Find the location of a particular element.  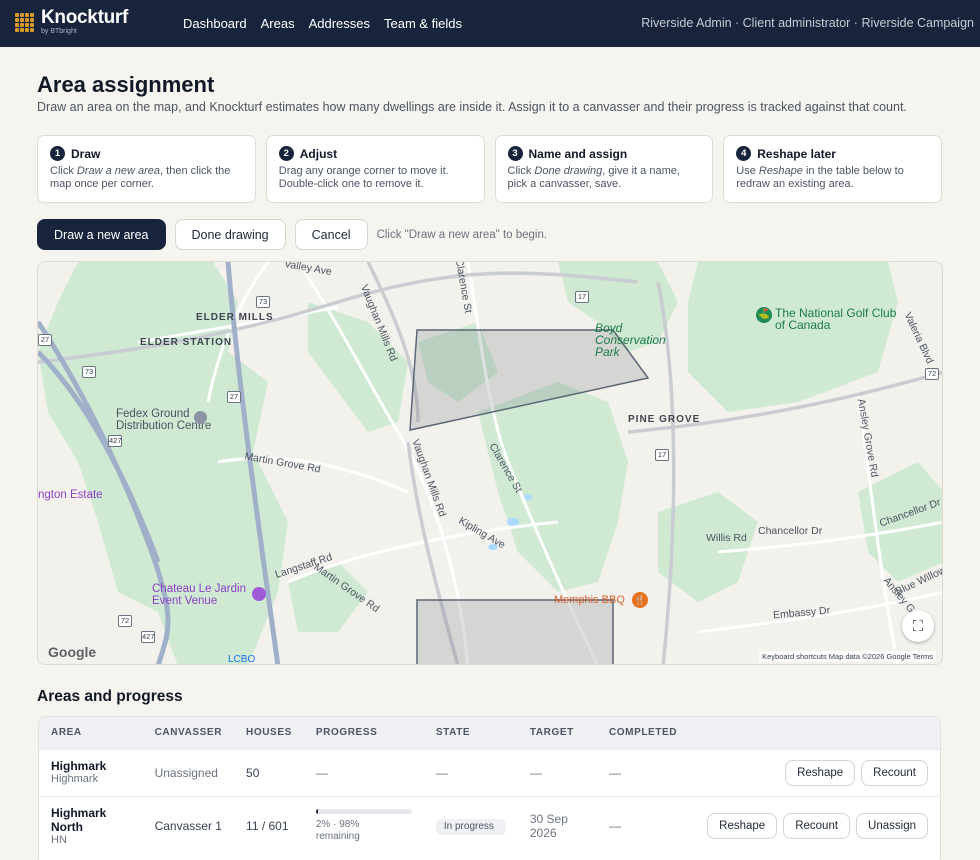

state-cell: — is located at coordinates (470, 772).